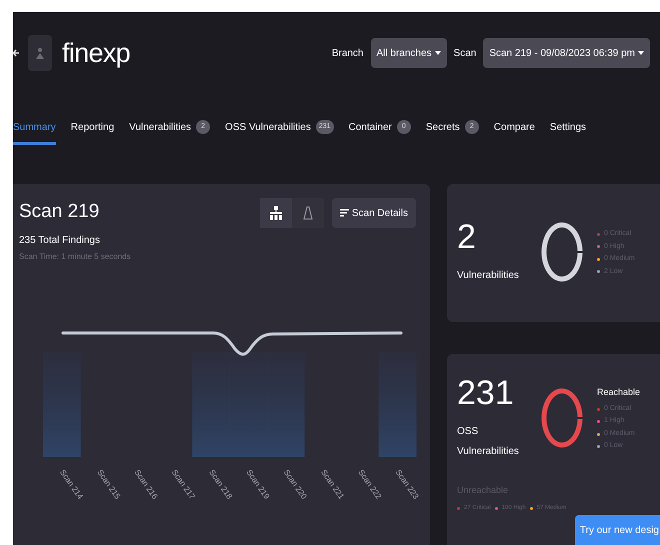 Image resolution: width=660 pixels, height=545 pixels. What do you see at coordinates (487, 442) in the screenshot?
I see `card-label: OSS Vulnerabilities` at bounding box center [487, 442].